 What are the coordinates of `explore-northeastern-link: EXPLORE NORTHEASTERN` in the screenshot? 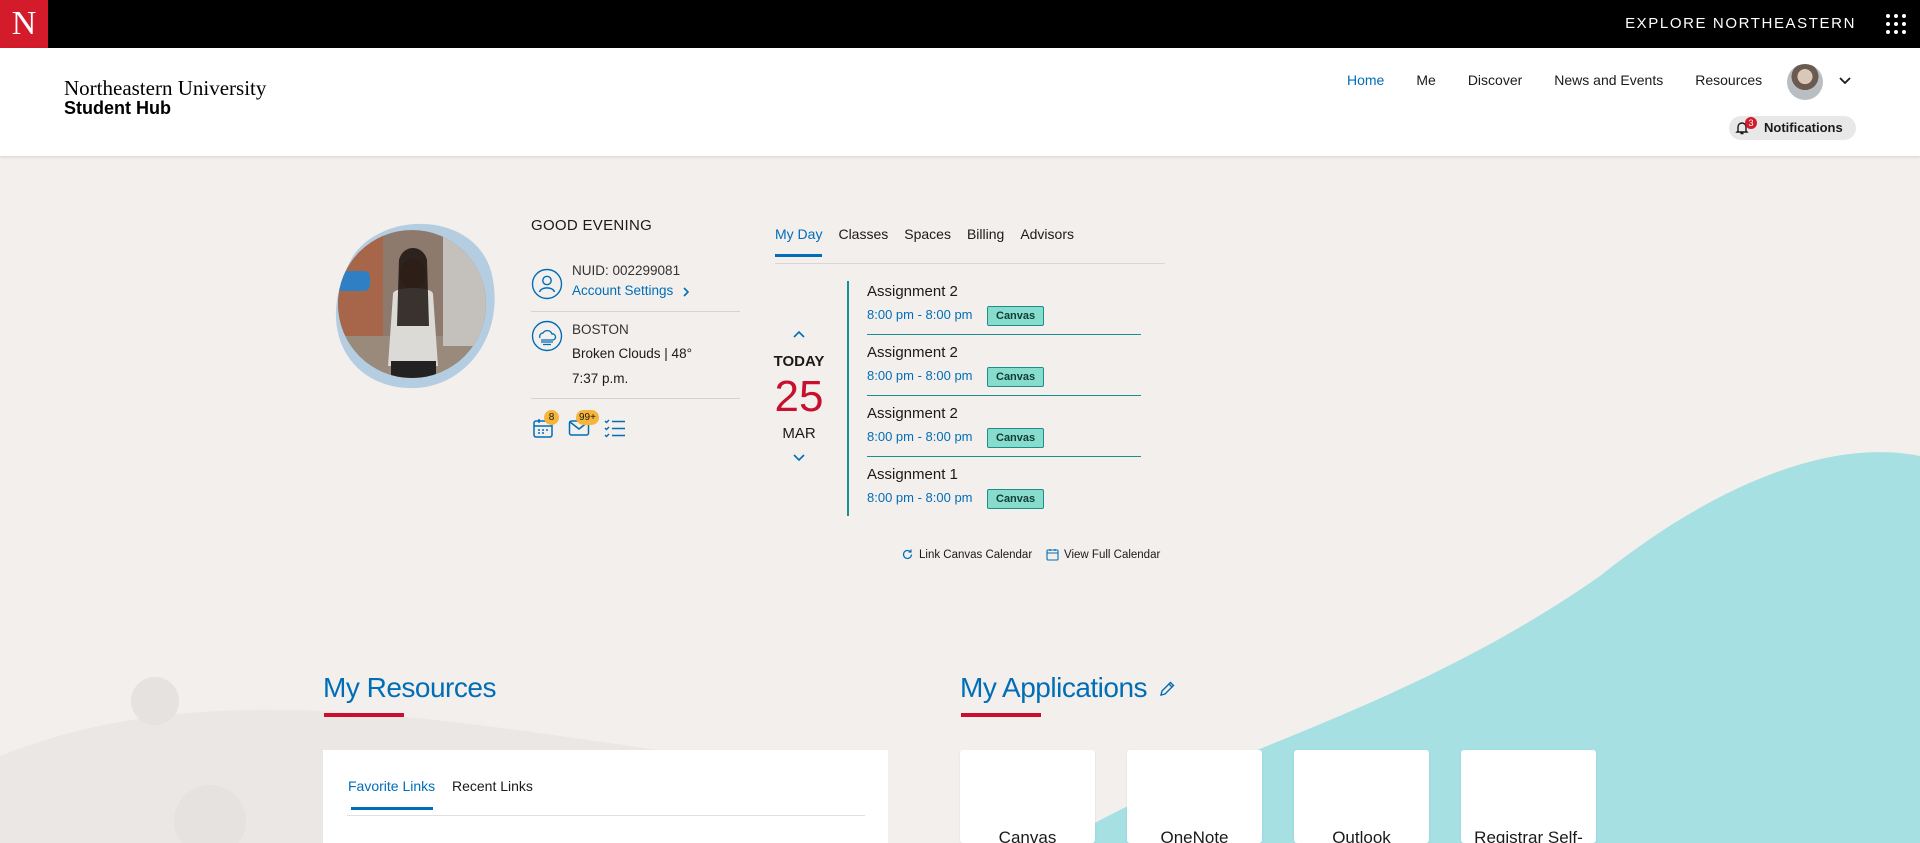 It's located at (1740, 24).